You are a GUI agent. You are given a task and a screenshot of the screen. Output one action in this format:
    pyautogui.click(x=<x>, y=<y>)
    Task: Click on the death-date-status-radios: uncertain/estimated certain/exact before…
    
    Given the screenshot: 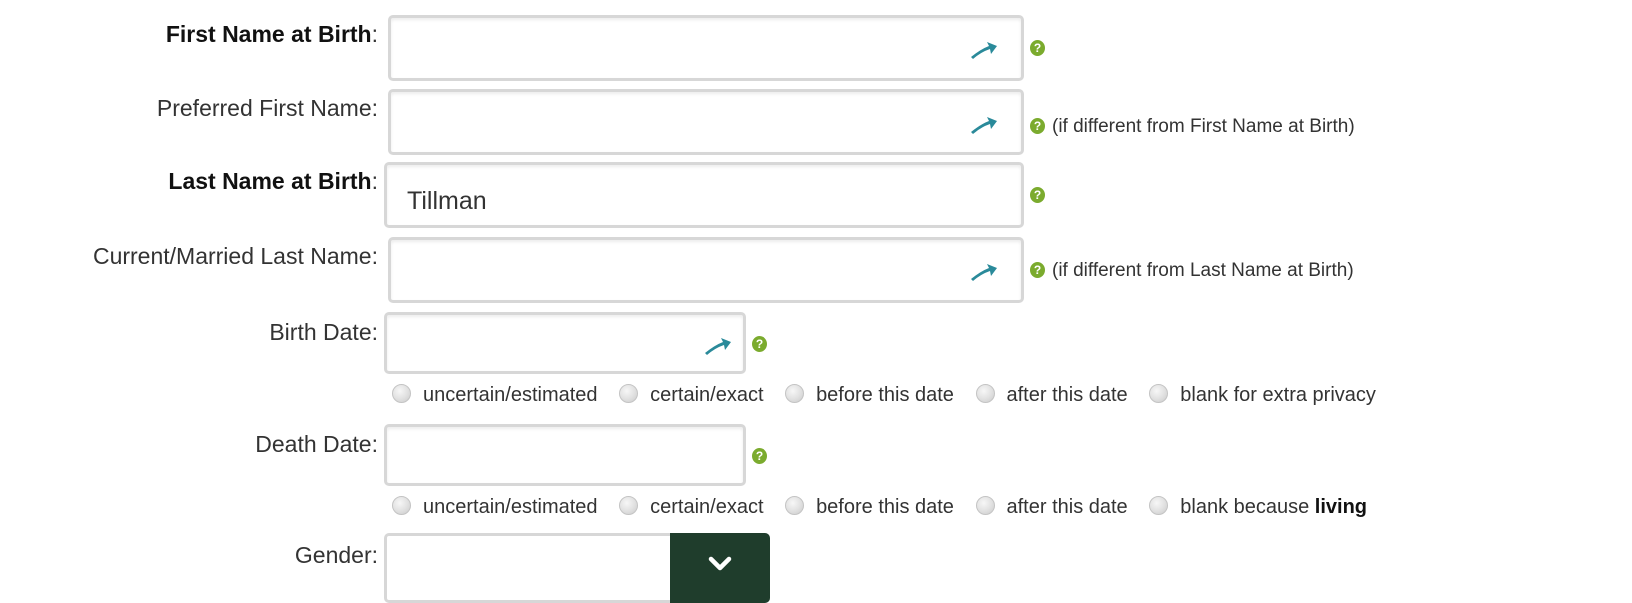 What is the action you would take?
    pyautogui.click(x=879, y=511)
    